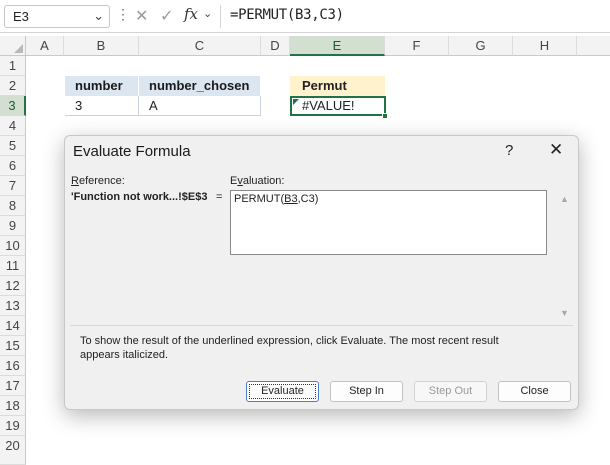  I want to click on evaluation-prefix: PERMUT(, so click(259, 199).